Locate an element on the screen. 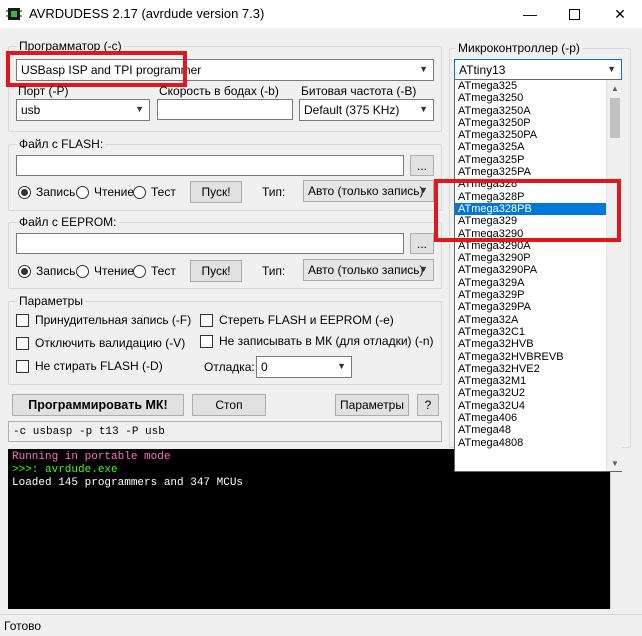  debug-select: 0 ▼ is located at coordinates (304, 367).